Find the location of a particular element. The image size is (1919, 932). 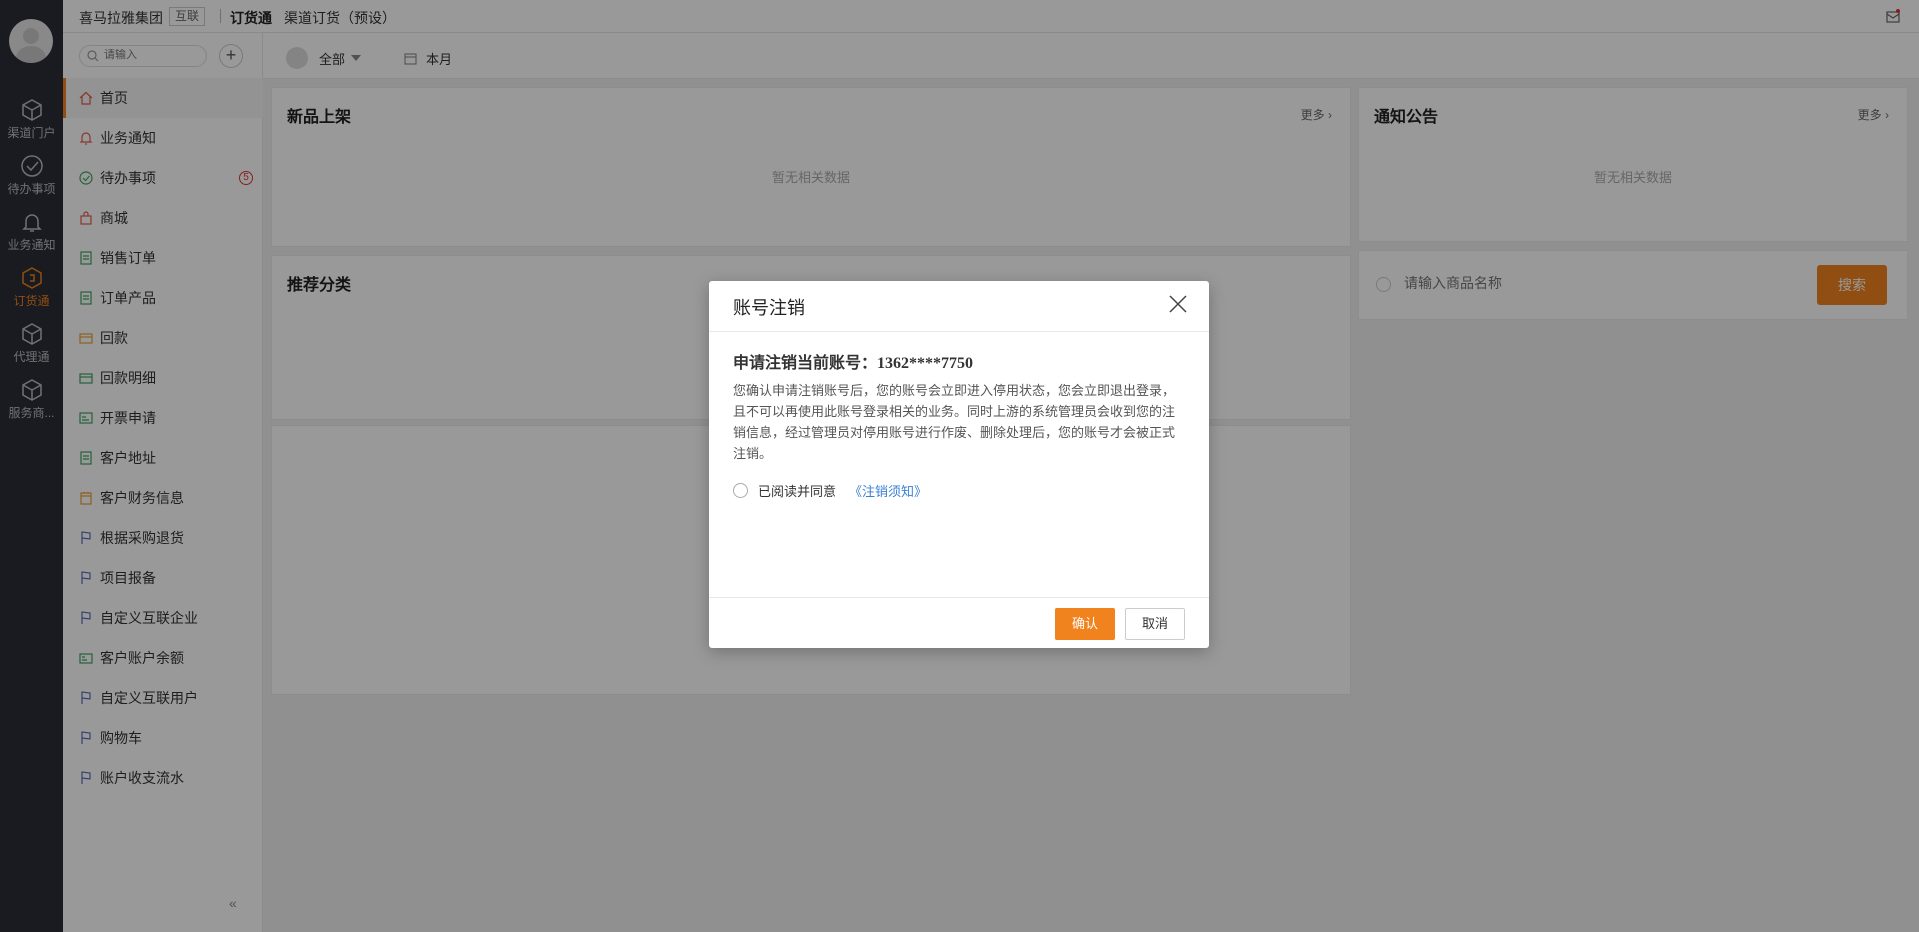

dialog-heading: 申请注销当前账号：1362****7750 is located at coordinates (853, 363).